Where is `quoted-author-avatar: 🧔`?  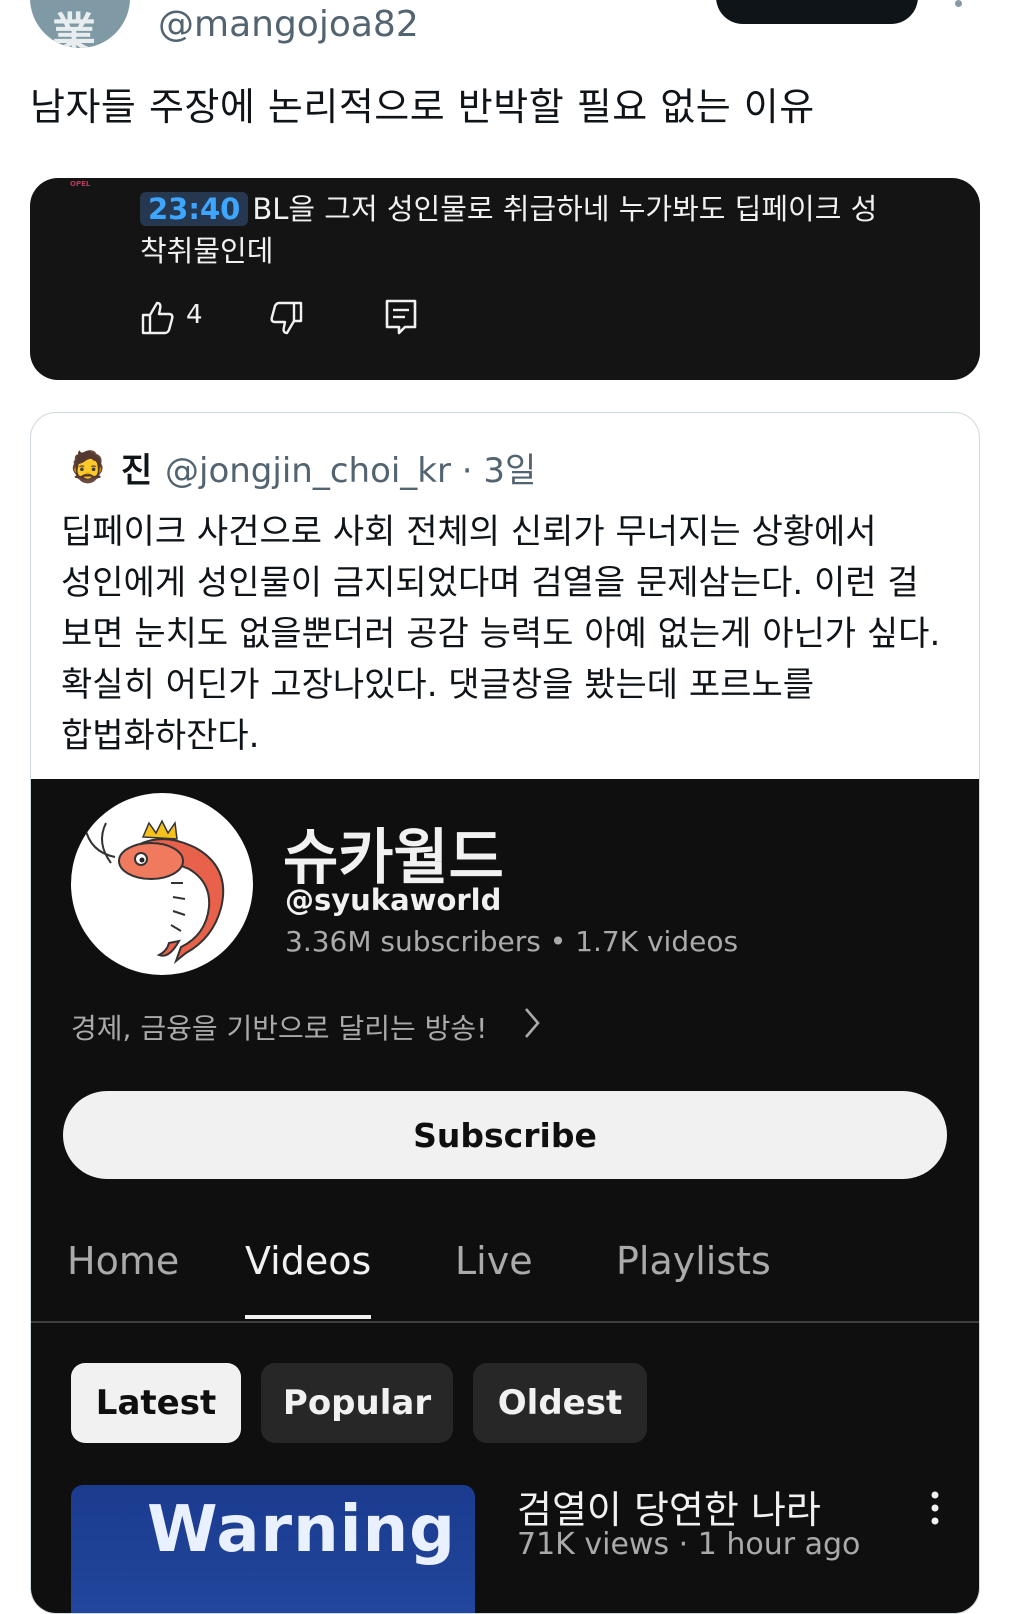
quoted-author-avatar: 🧔 is located at coordinates (87, 468).